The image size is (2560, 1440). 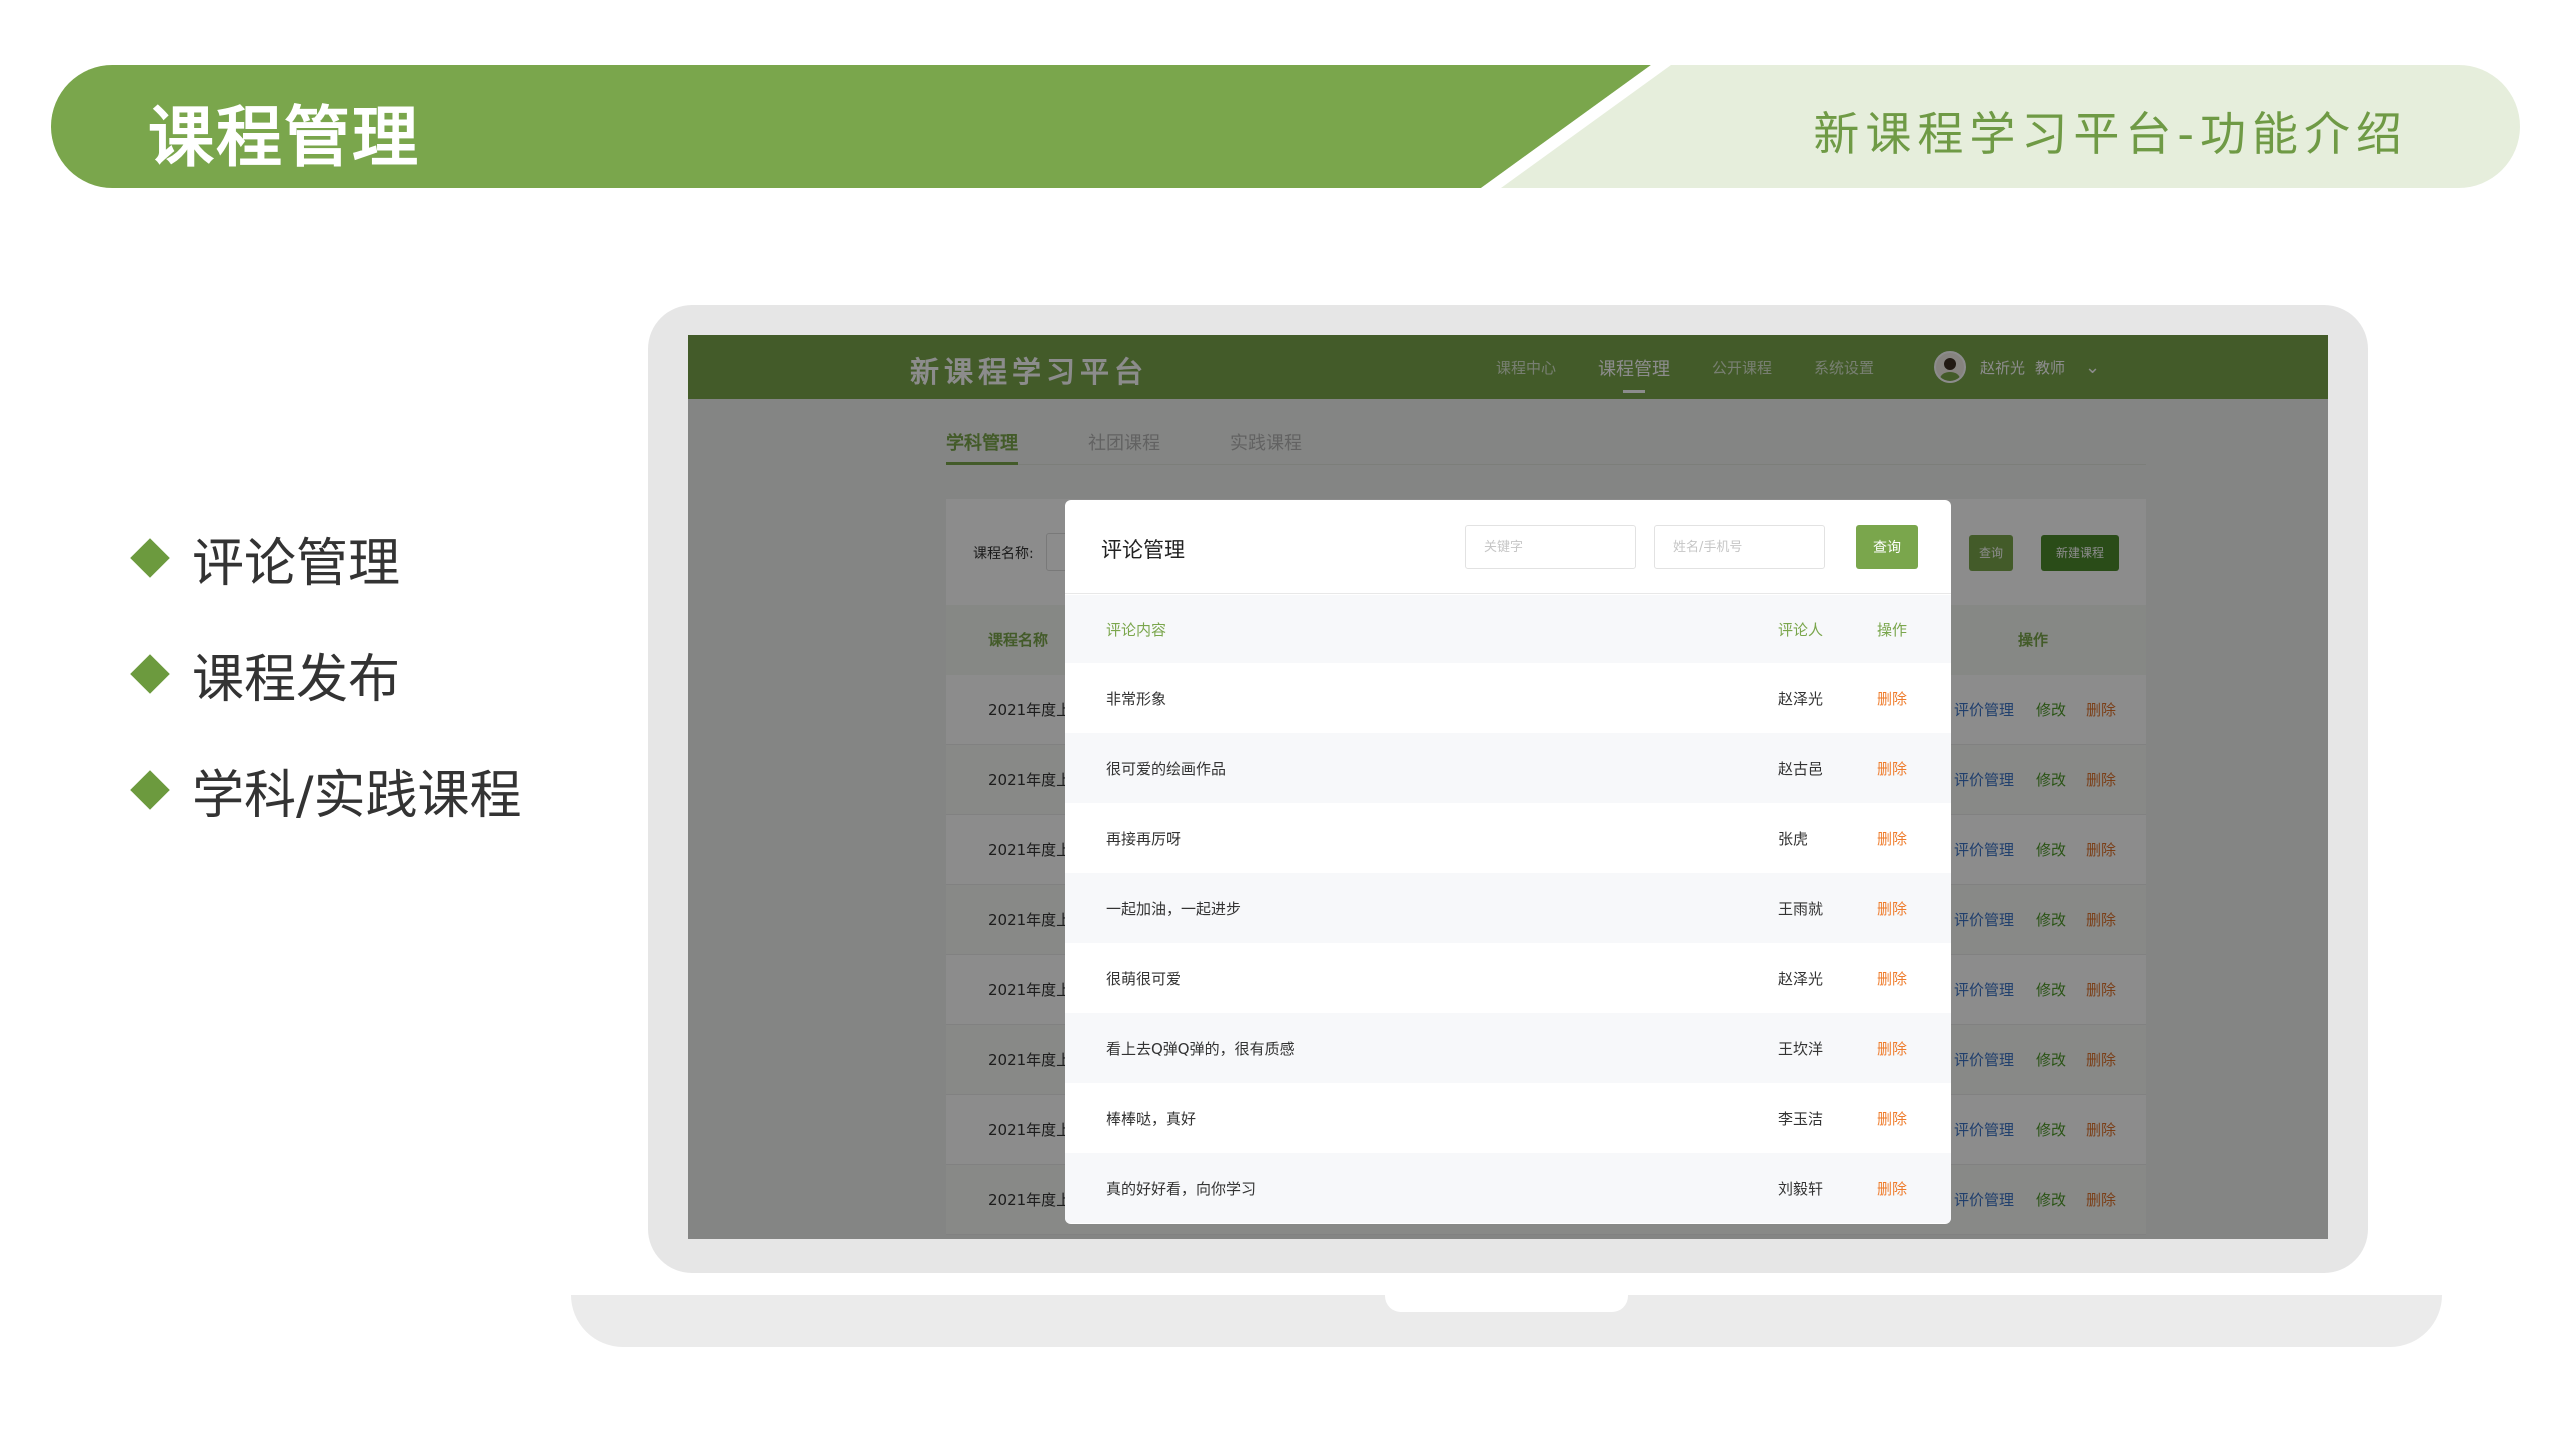 I want to click on name-phone-input, so click(x=1739, y=547).